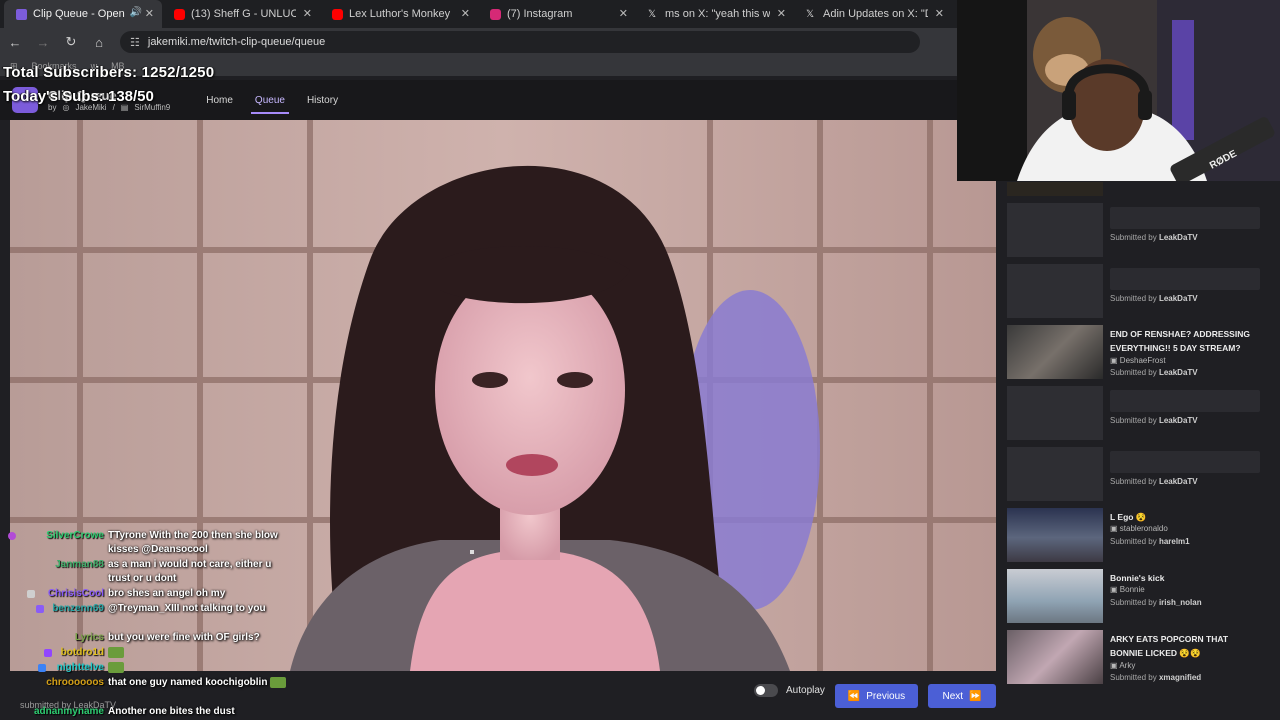 The height and width of the screenshot is (720, 1280). What do you see at coordinates (1180, 602) in the screenshot?
I see `submitter-name: irish_nolan` at bounding box center [1180, 602].